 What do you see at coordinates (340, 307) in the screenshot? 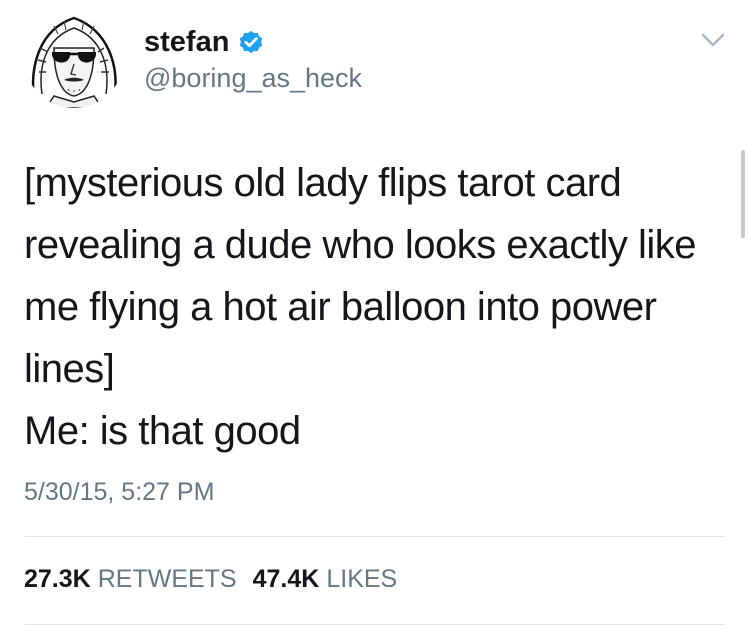
I see `tweet-text-line: me flying a hot air balloon into power` at bounding box center [340, 307].